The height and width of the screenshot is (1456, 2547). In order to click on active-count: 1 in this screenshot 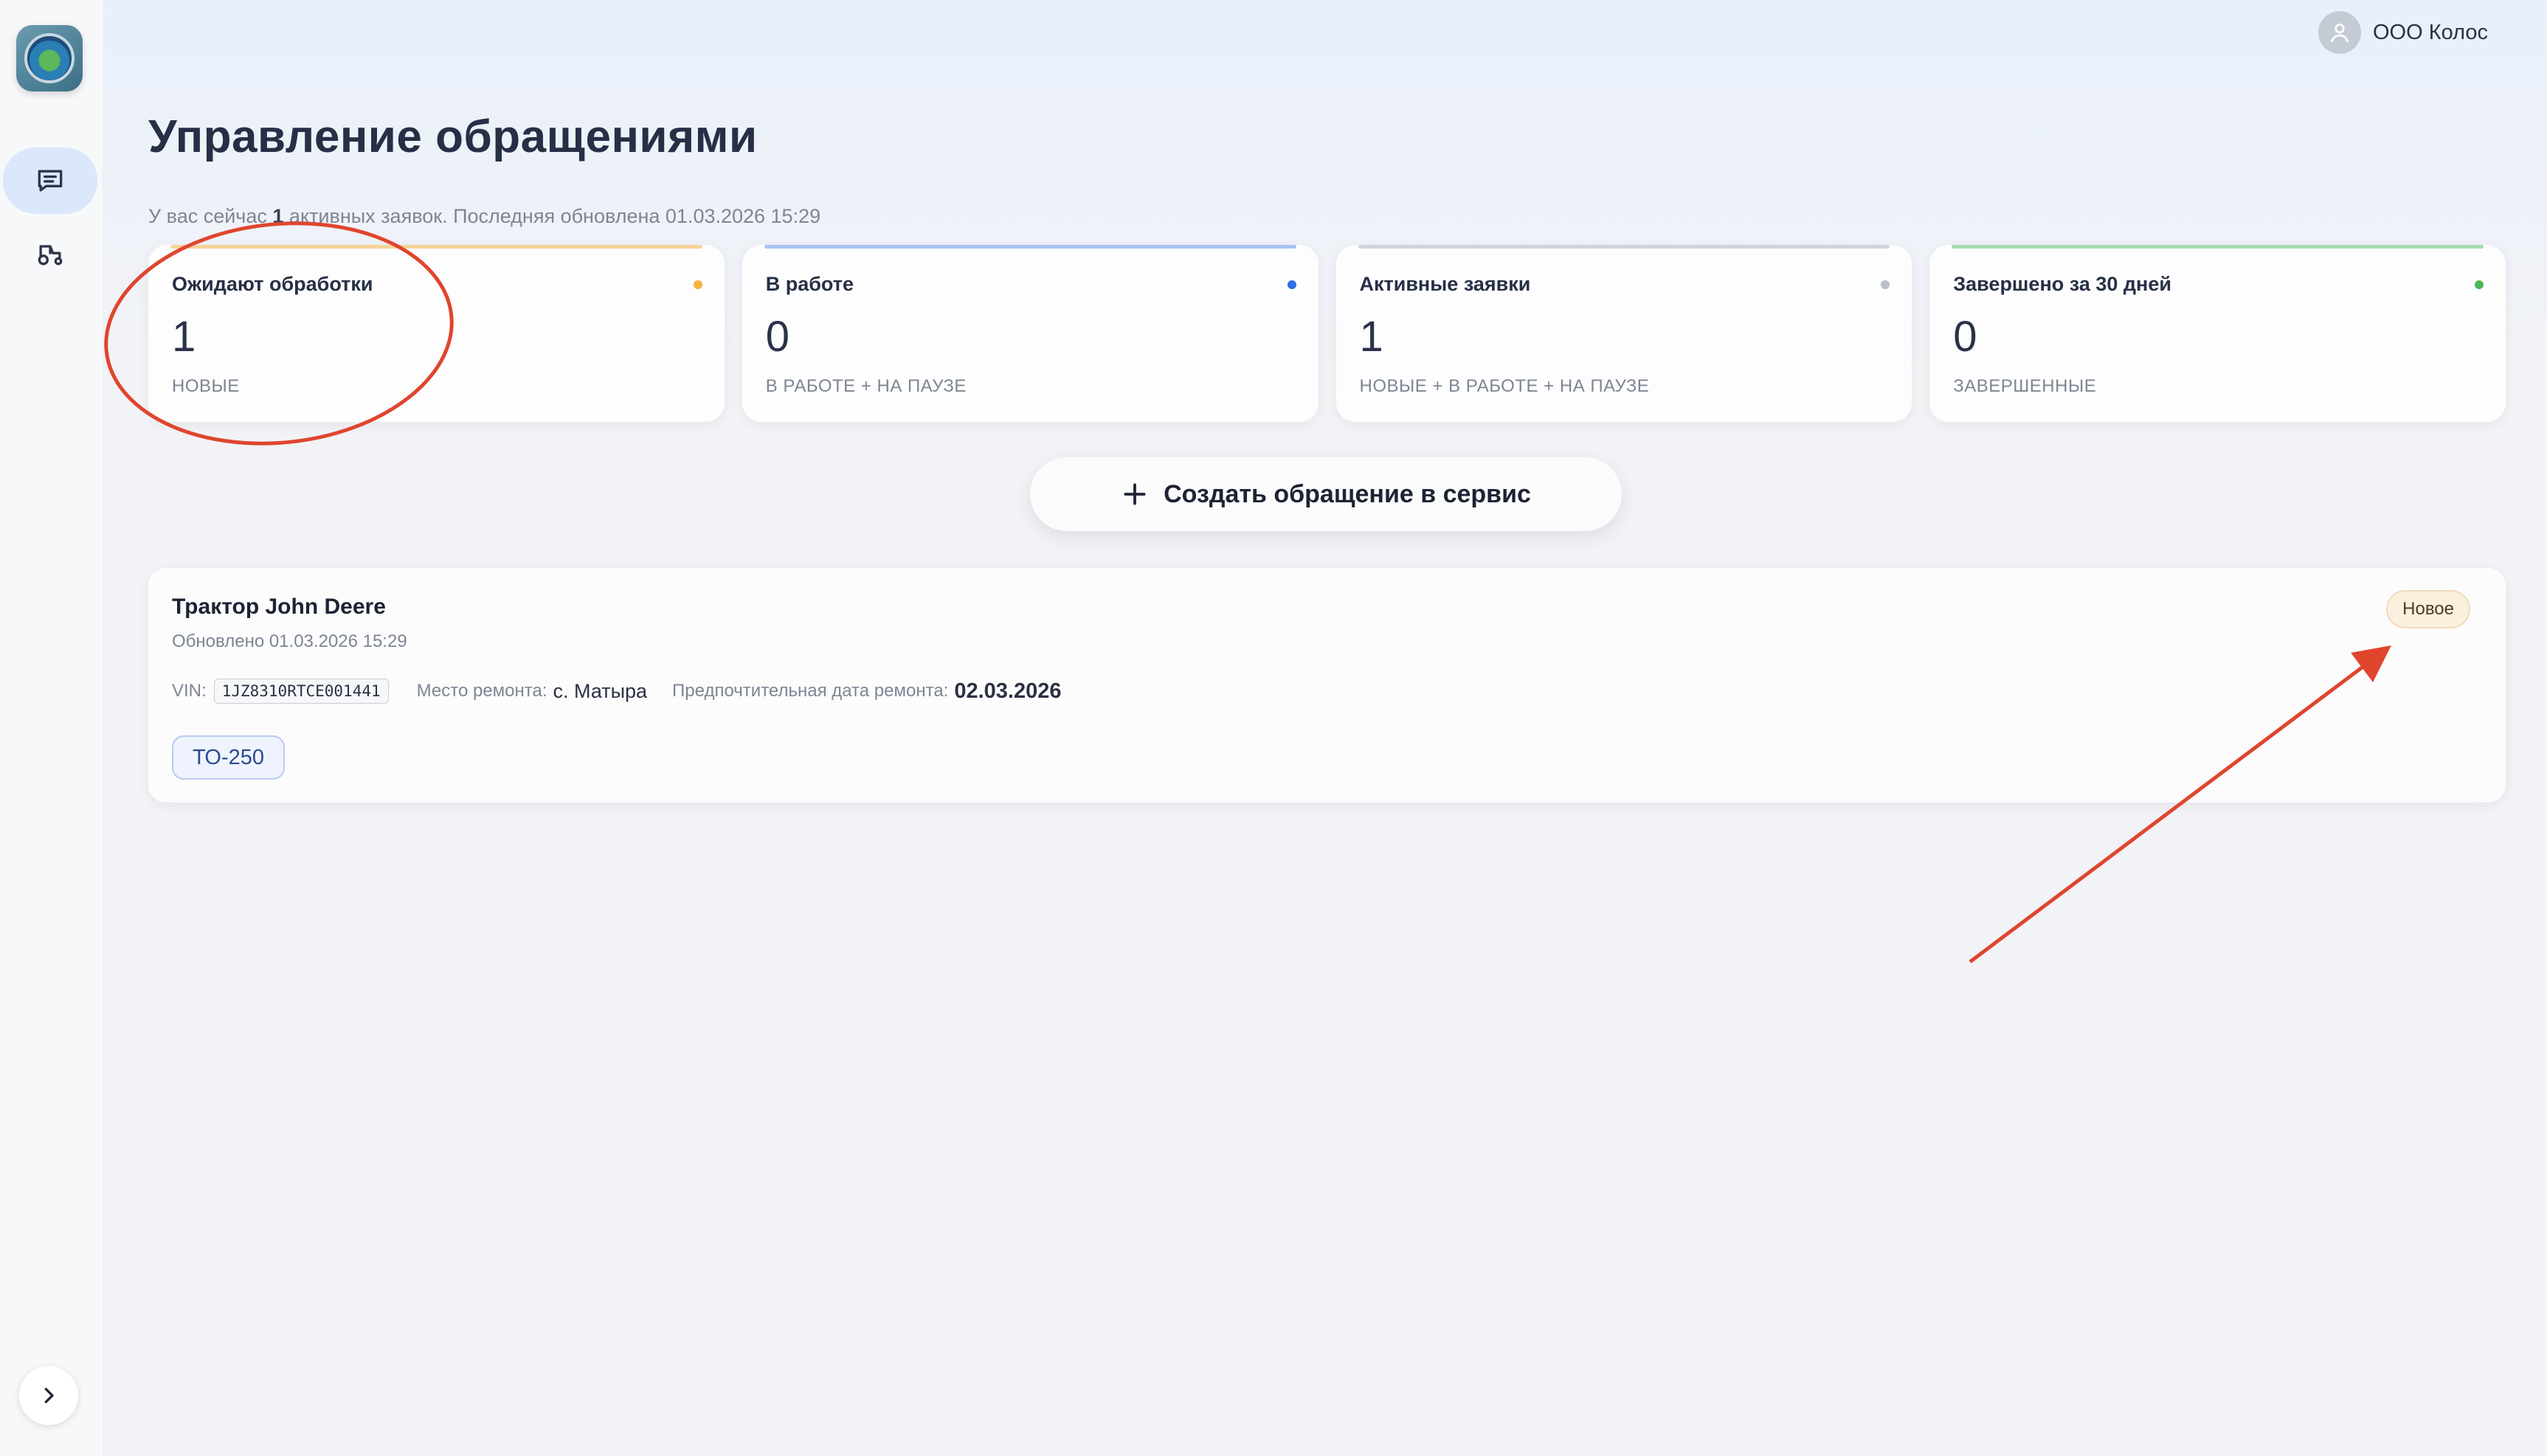, I will do `click(278, 216)`.